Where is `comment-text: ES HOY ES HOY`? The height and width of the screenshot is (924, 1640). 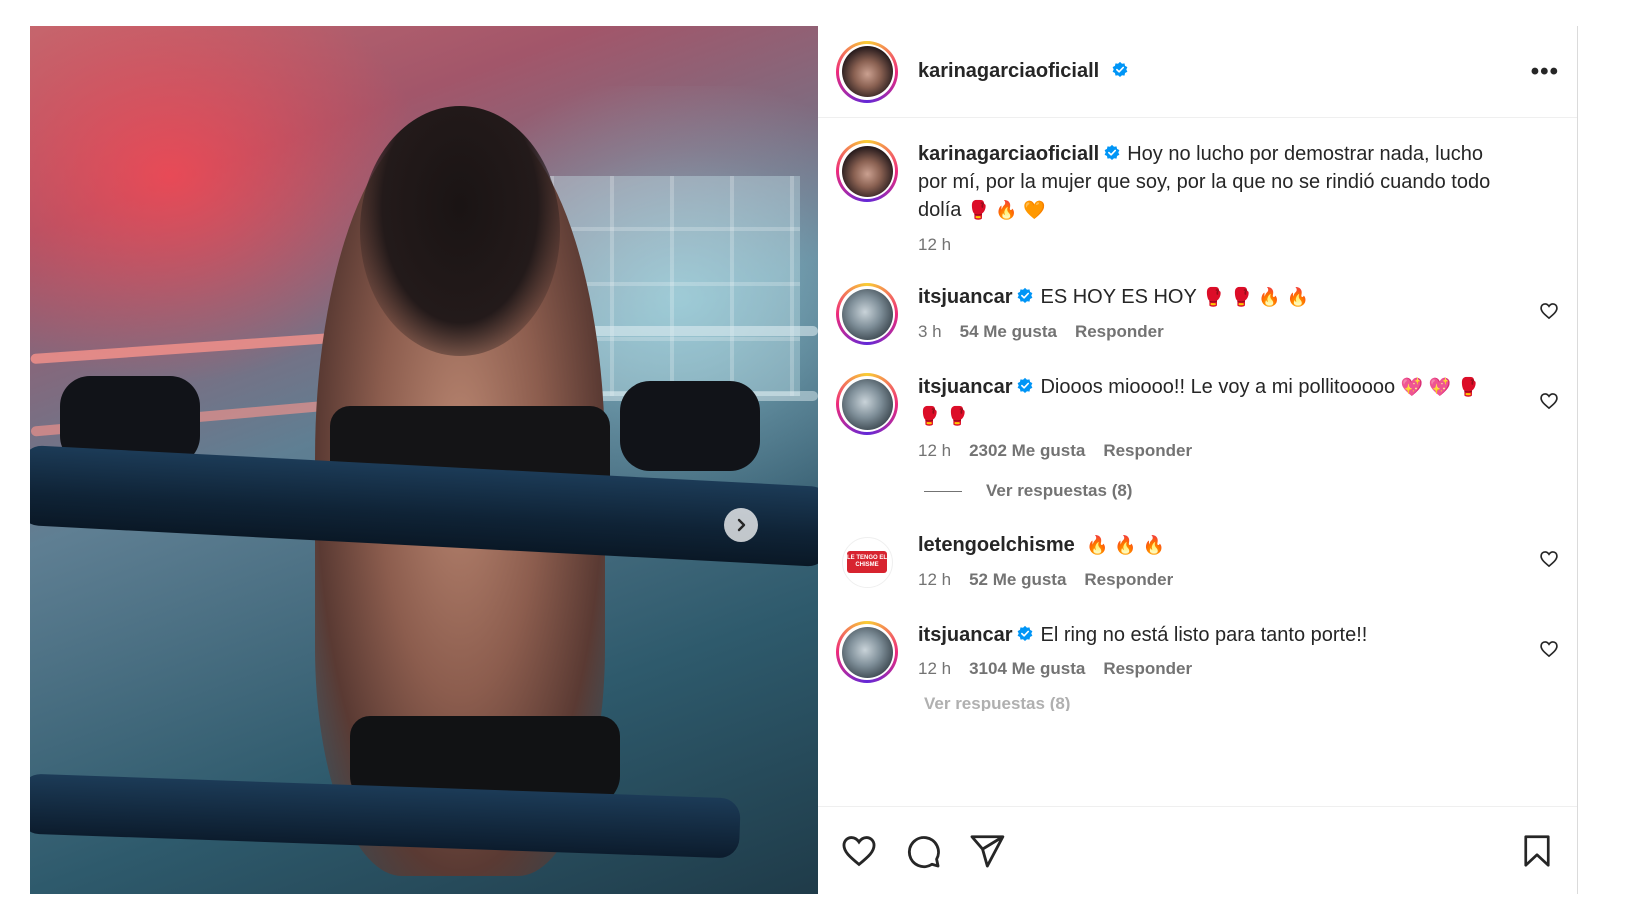 comment-text: ES HOY ES HOY is located at coordinates (1118, 297).